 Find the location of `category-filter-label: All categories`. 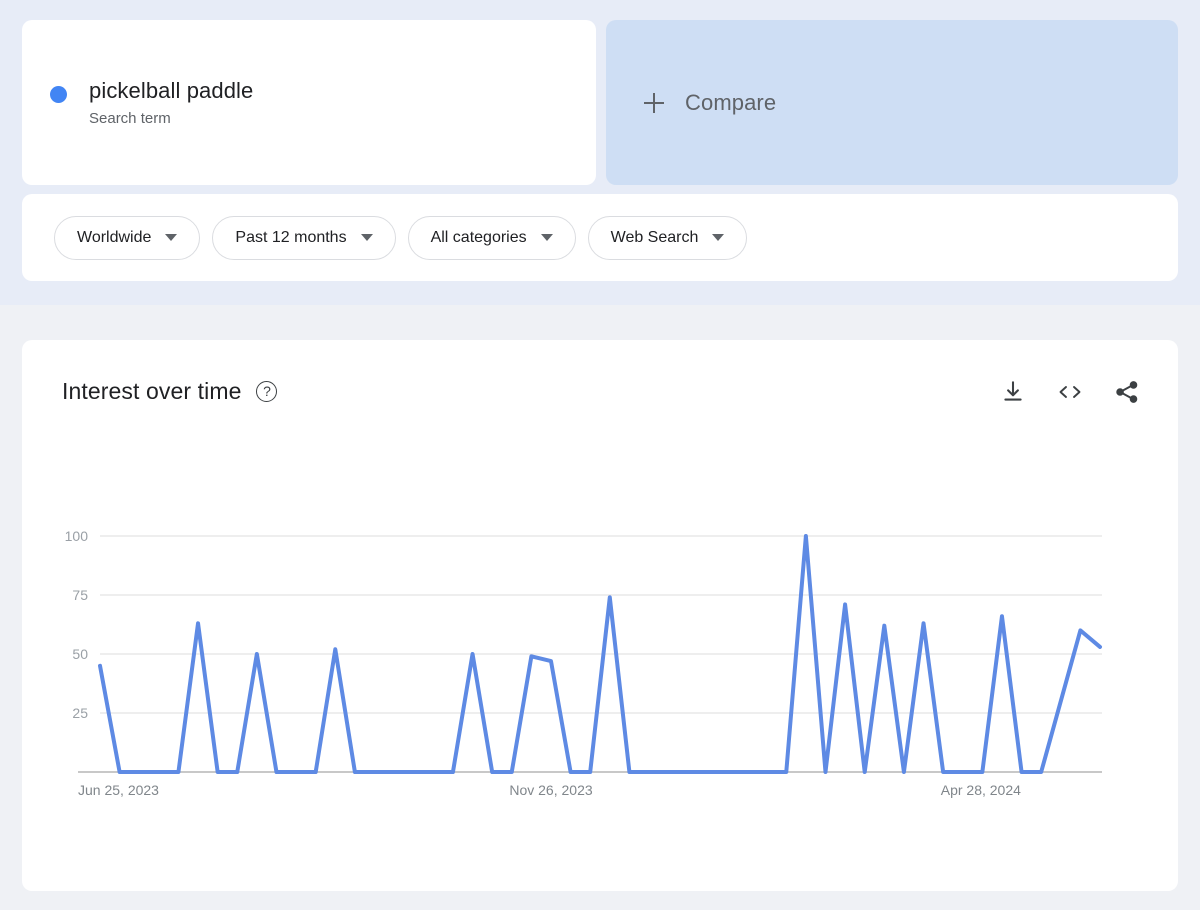

category-filter-label: All categories is located at coordinates (478, 237).